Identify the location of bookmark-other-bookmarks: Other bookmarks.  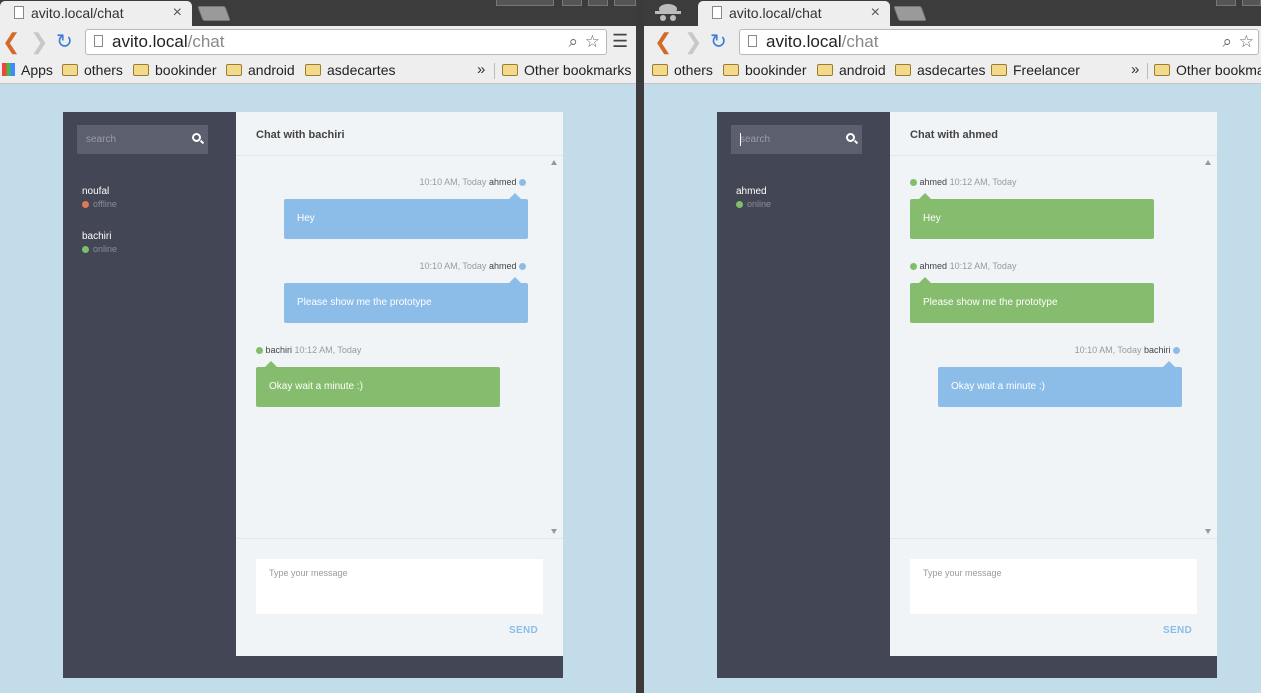
(566, 70).